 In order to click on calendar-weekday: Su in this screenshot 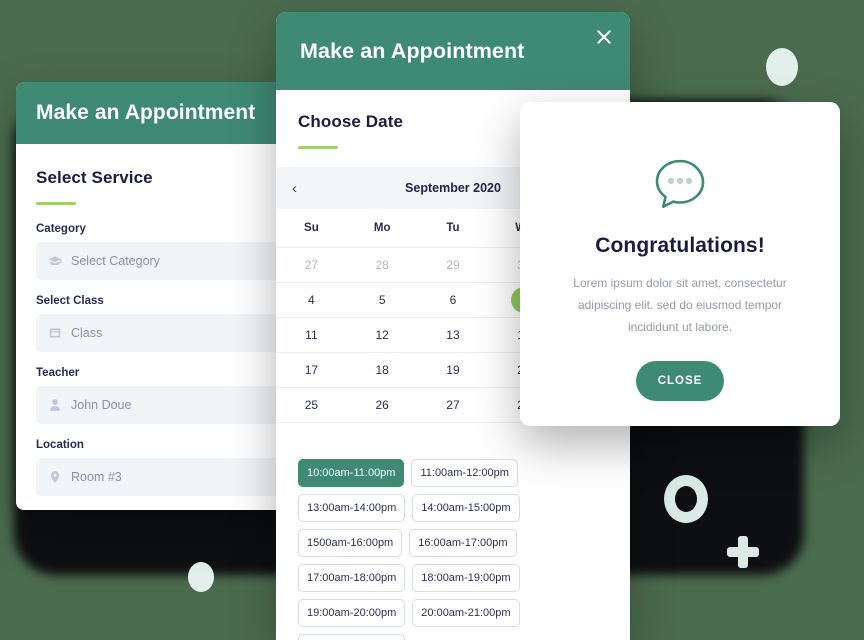, I will do `click(311, 228)`.